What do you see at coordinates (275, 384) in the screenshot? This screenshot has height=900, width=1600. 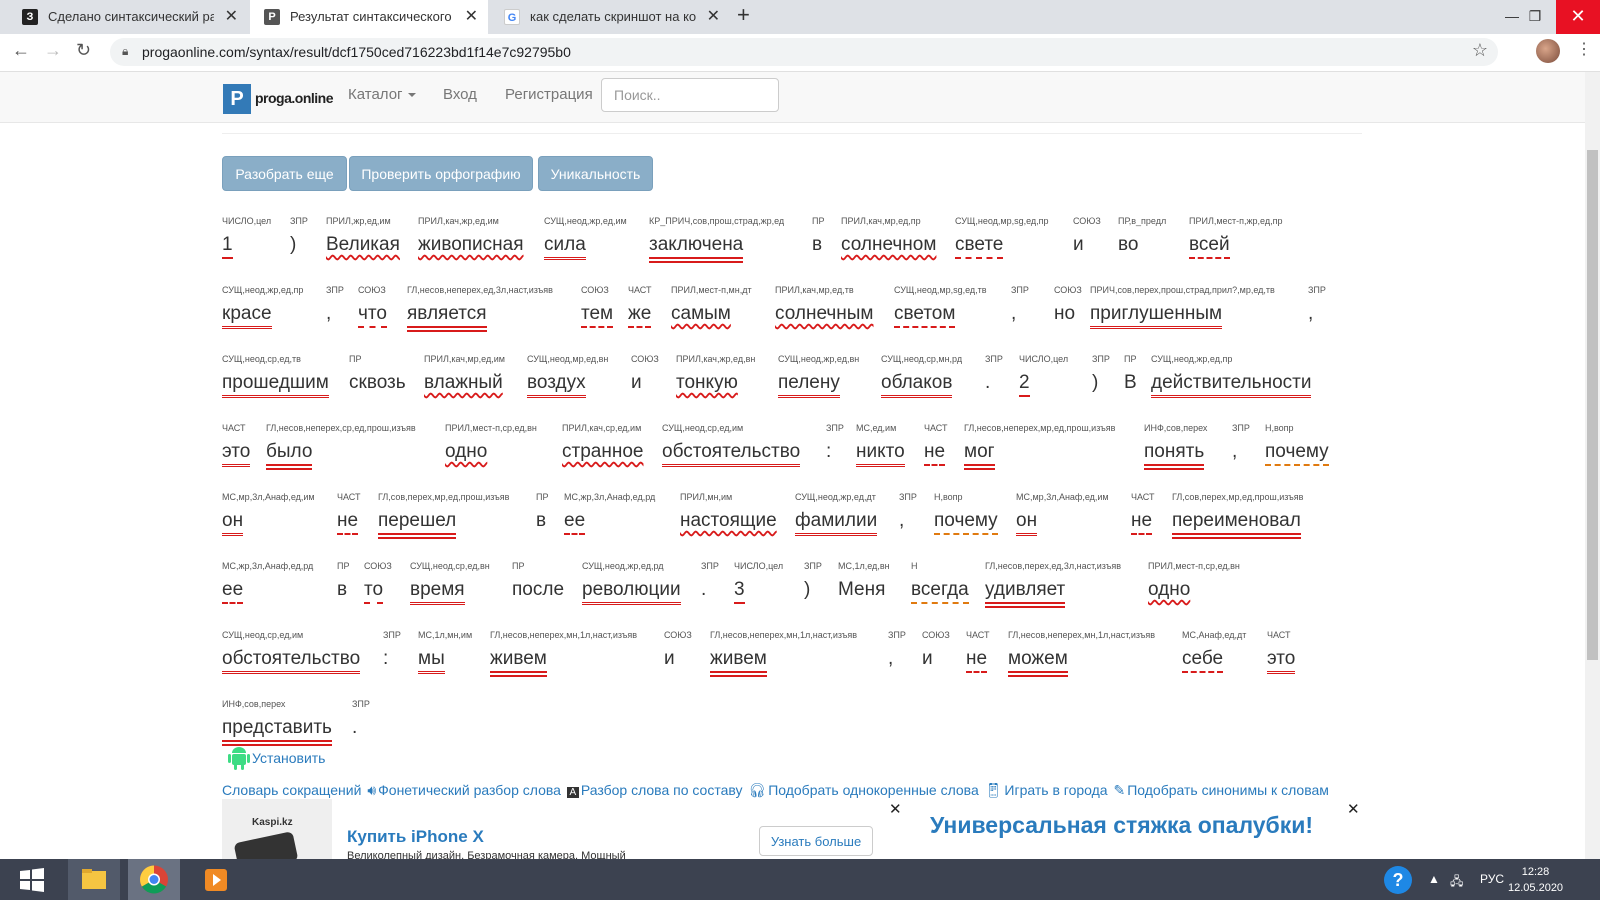 I see `token-word: прошедшим` at bounding box center [275, 384].